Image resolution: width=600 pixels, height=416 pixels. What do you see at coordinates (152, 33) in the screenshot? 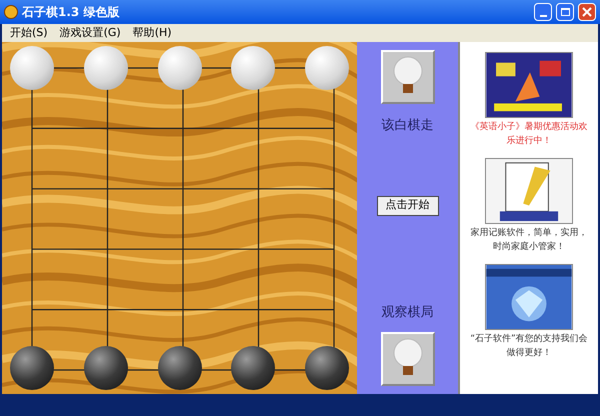
I see `menu-item: 帮助(H)` at bounding box center [152, 33].